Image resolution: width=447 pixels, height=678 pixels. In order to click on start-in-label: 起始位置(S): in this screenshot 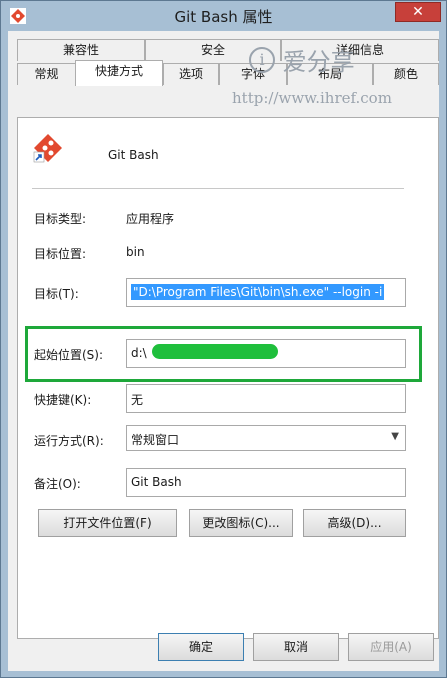, I will do `click(69, 355)`.